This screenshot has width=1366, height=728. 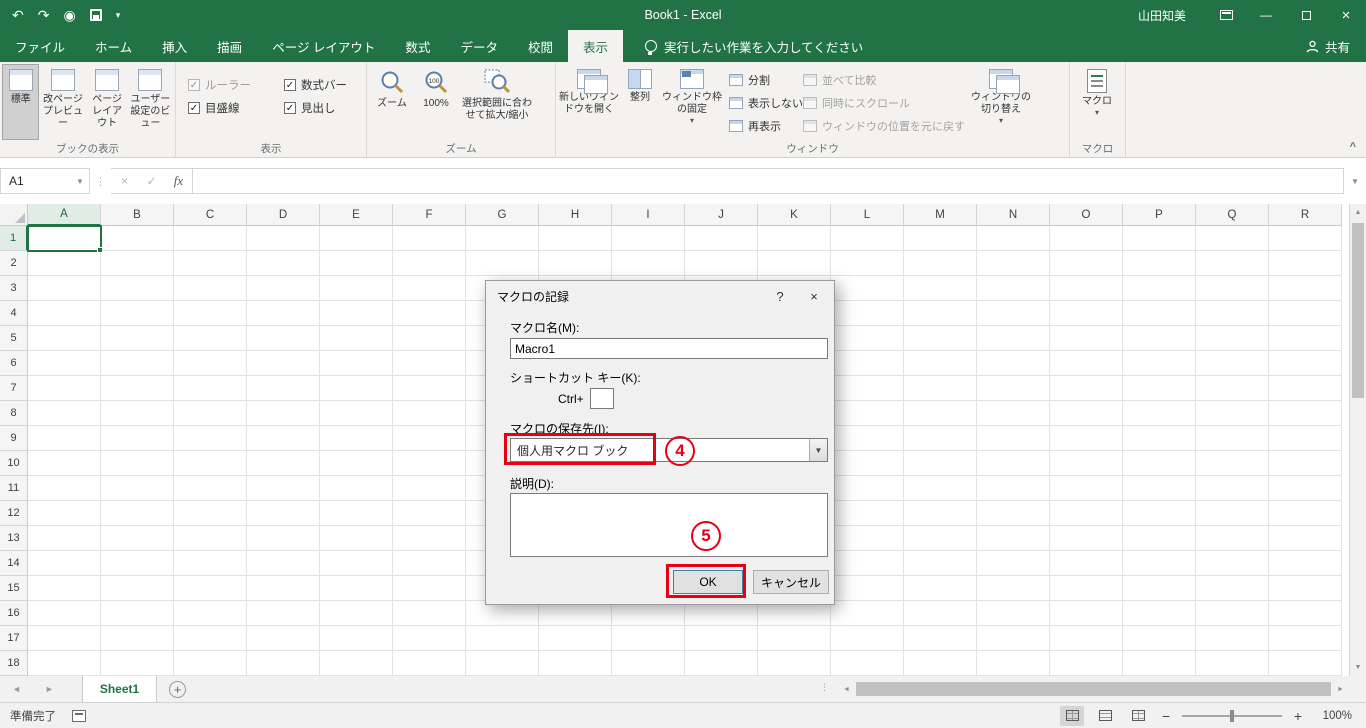 I want to click on formula-bar-handle-icon: ⋮, so click(x=100, y=181).